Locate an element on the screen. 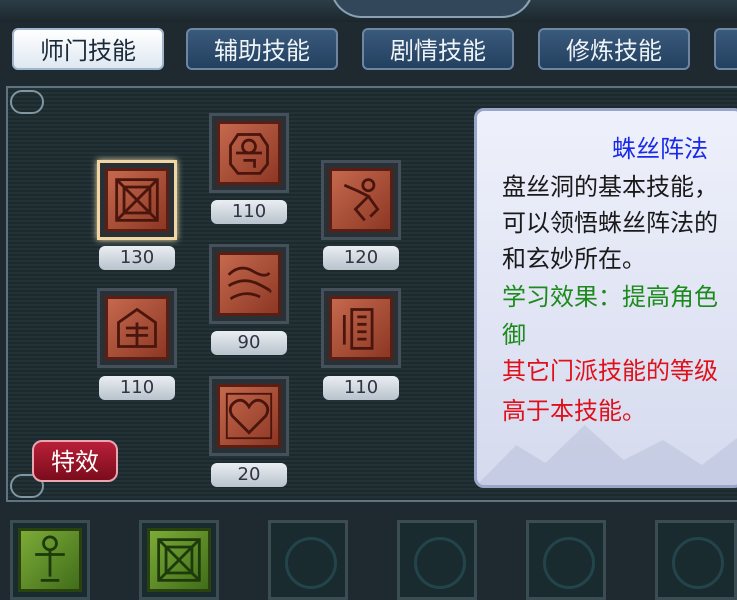 The image size is (737, 600). square-maze-icon is located at coordinates (137, 200).